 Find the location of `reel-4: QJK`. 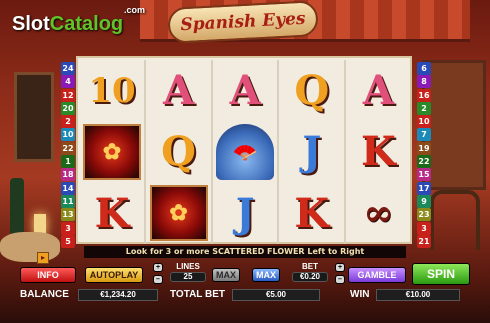

reel-4: QJK is located at coordinates (312, 152).